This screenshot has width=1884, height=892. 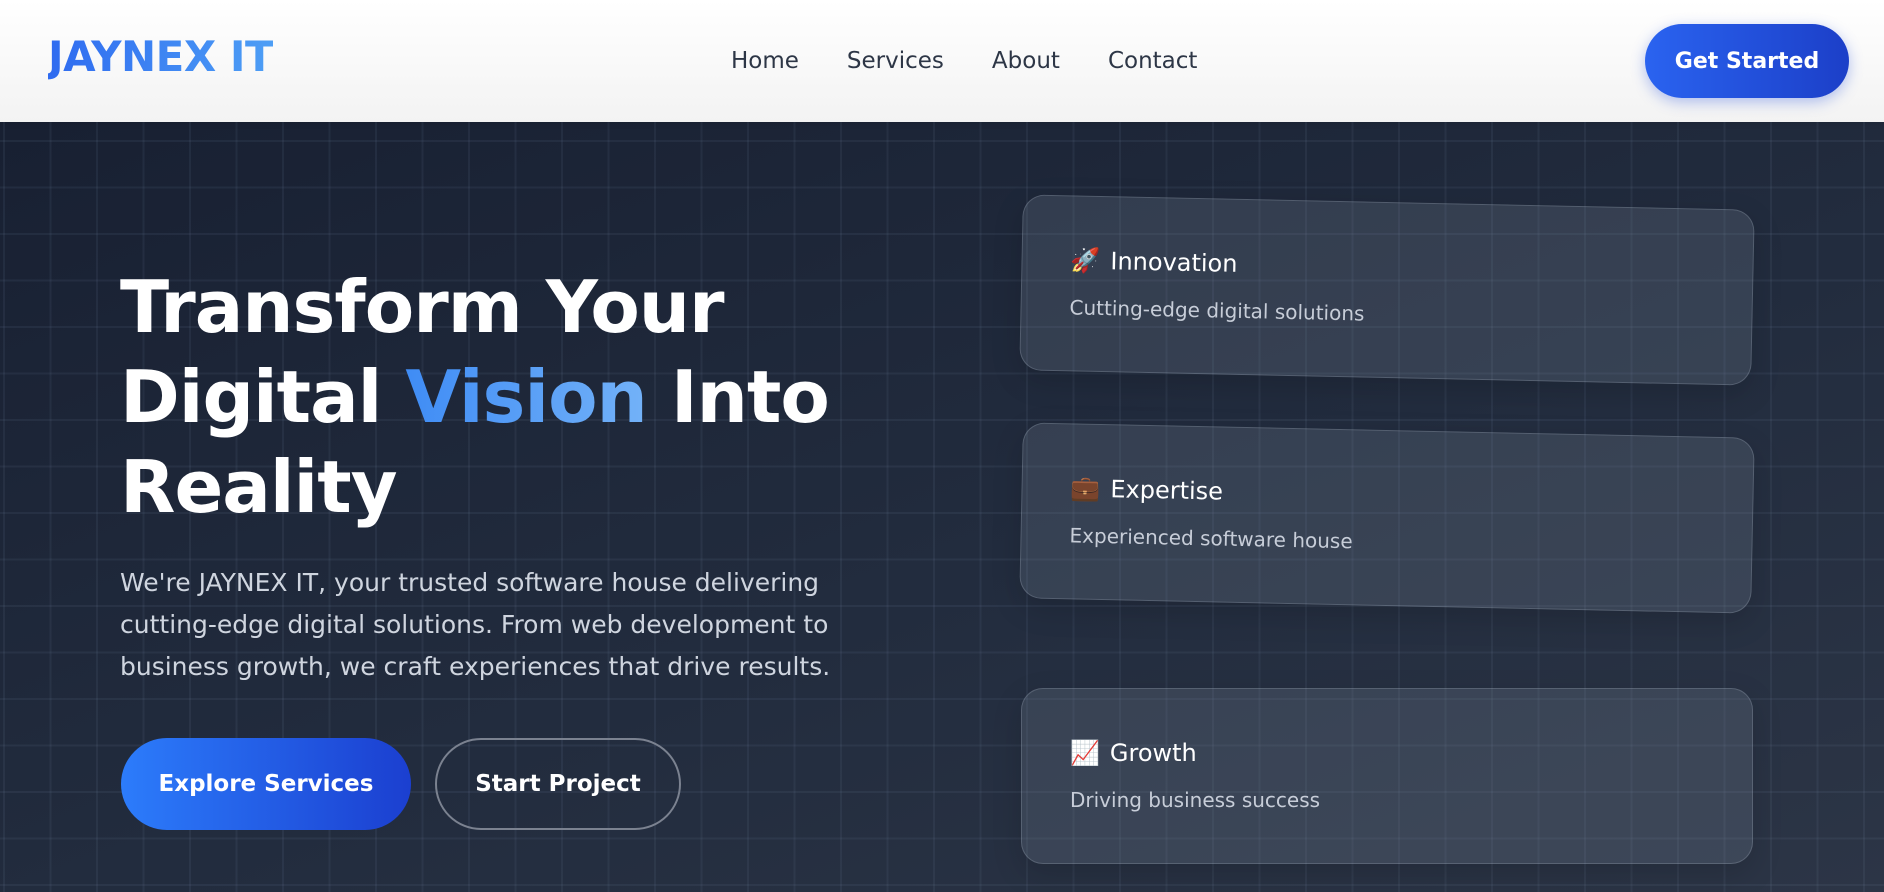 I want to click on card-description: Driving business success, so click(x=1195, y=800).